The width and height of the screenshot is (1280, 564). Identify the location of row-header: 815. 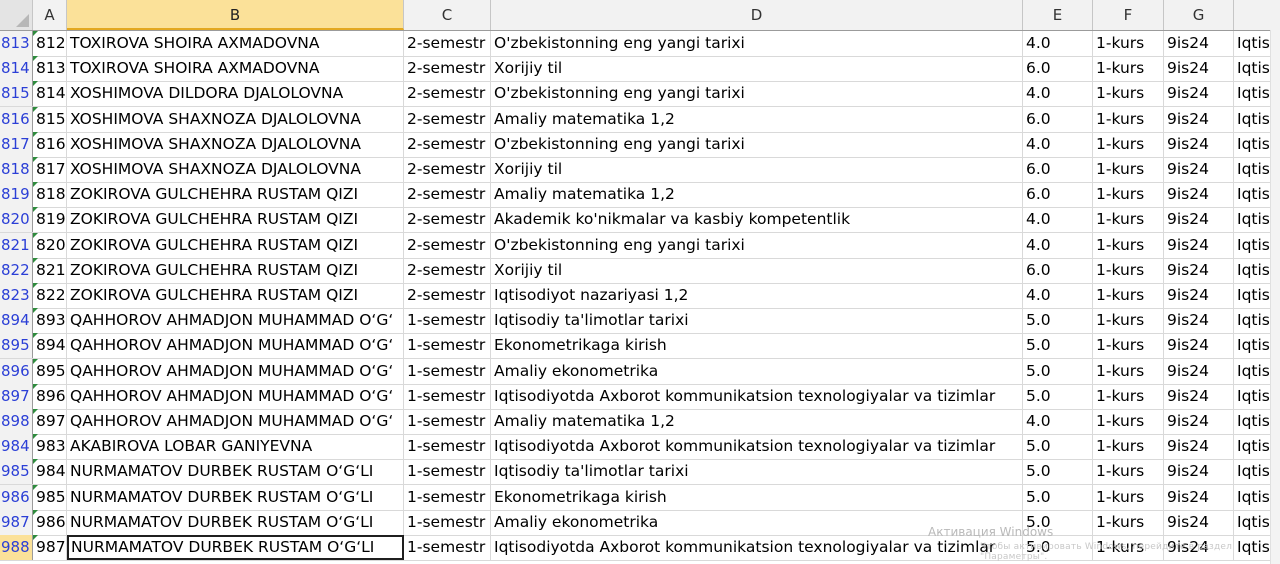
(16, 94).